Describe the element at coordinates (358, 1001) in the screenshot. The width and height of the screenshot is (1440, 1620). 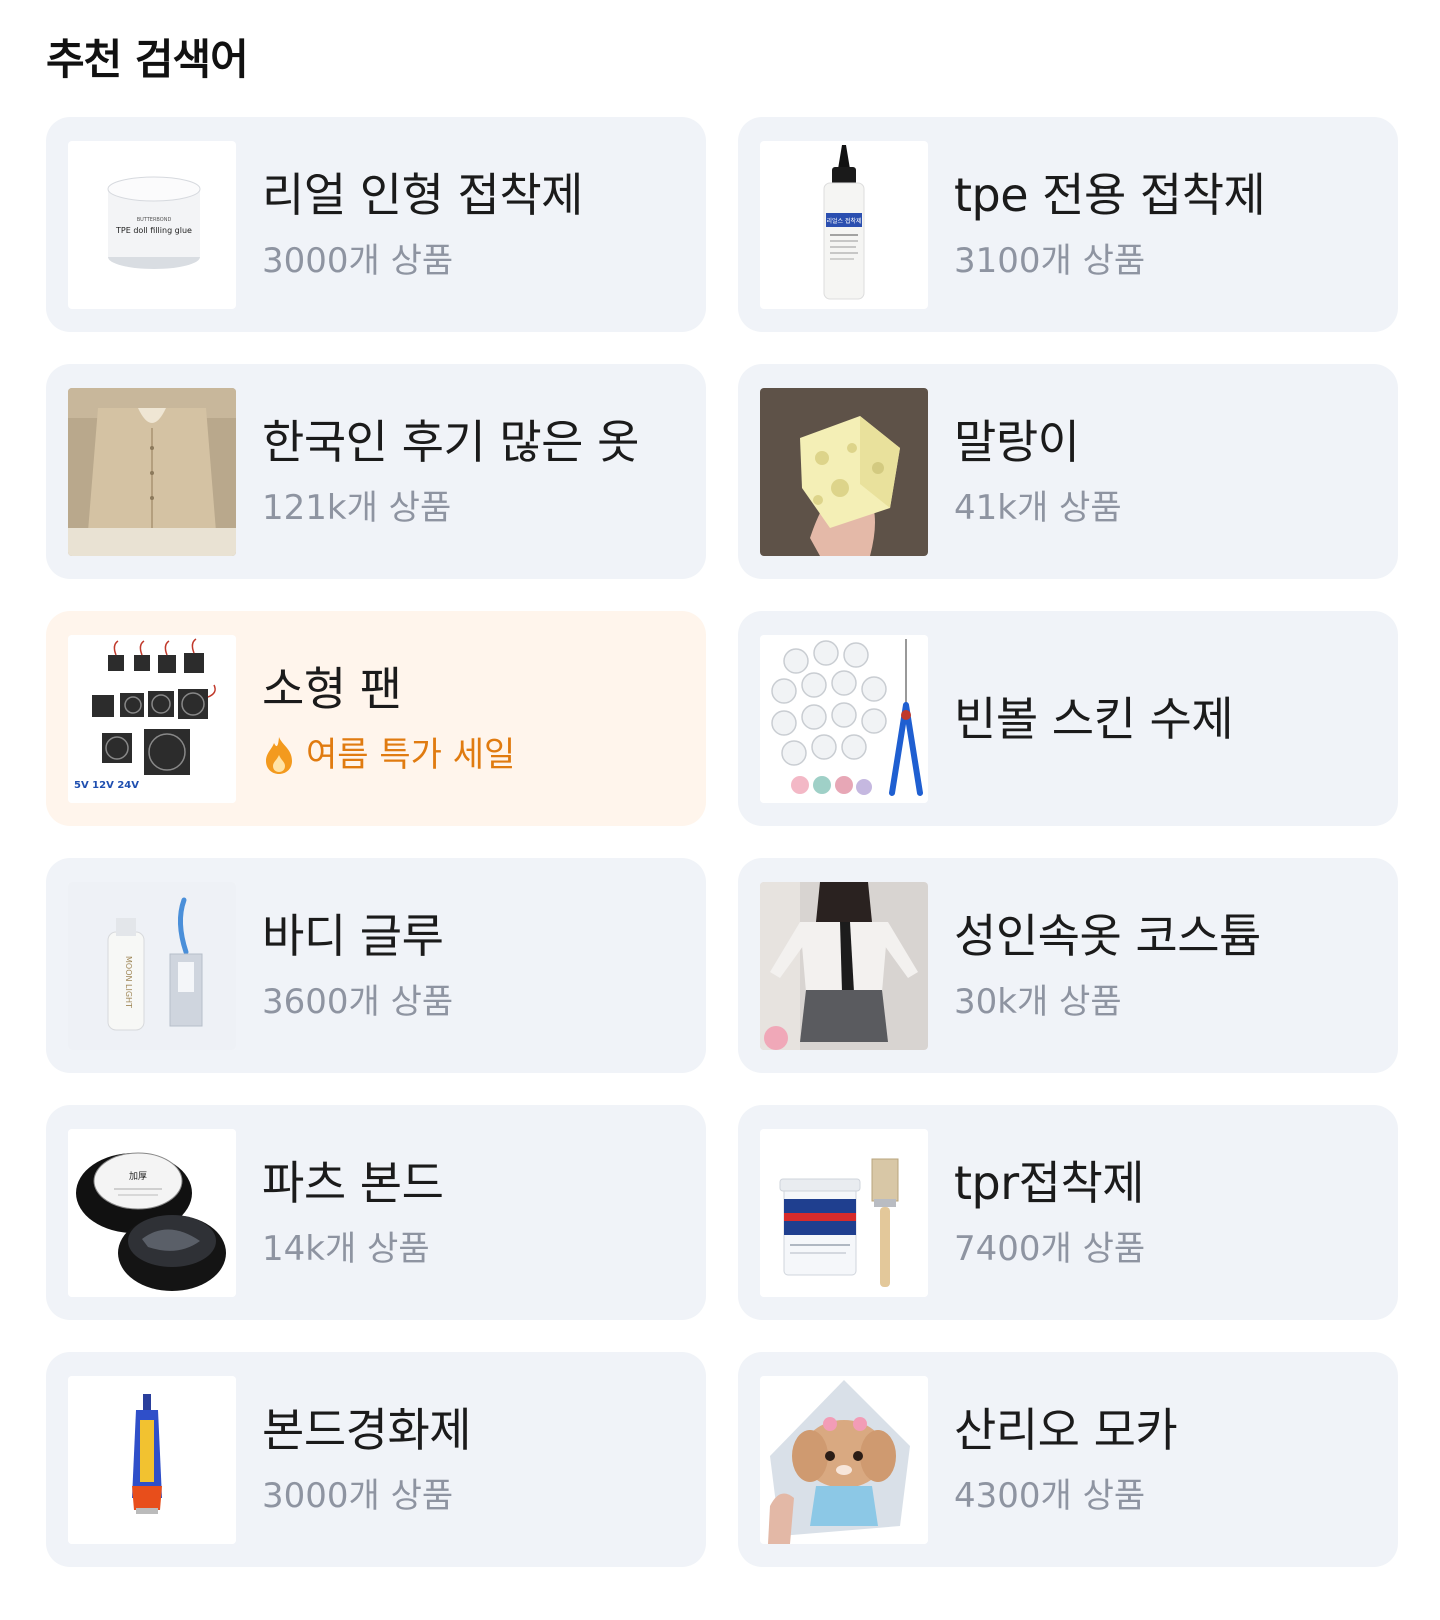
I see `product-count: 3600개 상품` at that location.